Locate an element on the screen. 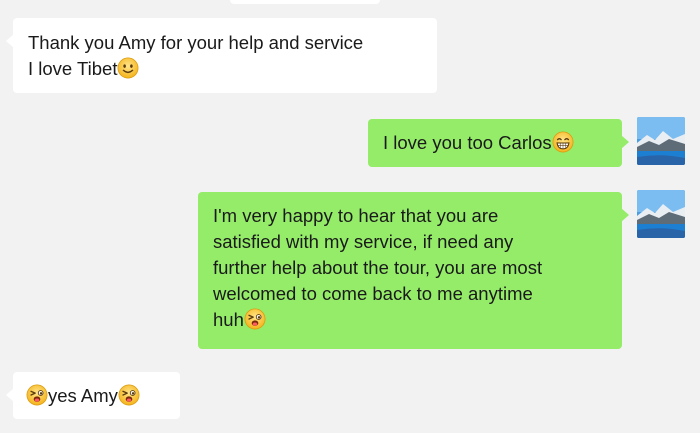 This screenshot has width=700, height=433. message-text: I love you too Carlos is located at coordinates (467, 142).